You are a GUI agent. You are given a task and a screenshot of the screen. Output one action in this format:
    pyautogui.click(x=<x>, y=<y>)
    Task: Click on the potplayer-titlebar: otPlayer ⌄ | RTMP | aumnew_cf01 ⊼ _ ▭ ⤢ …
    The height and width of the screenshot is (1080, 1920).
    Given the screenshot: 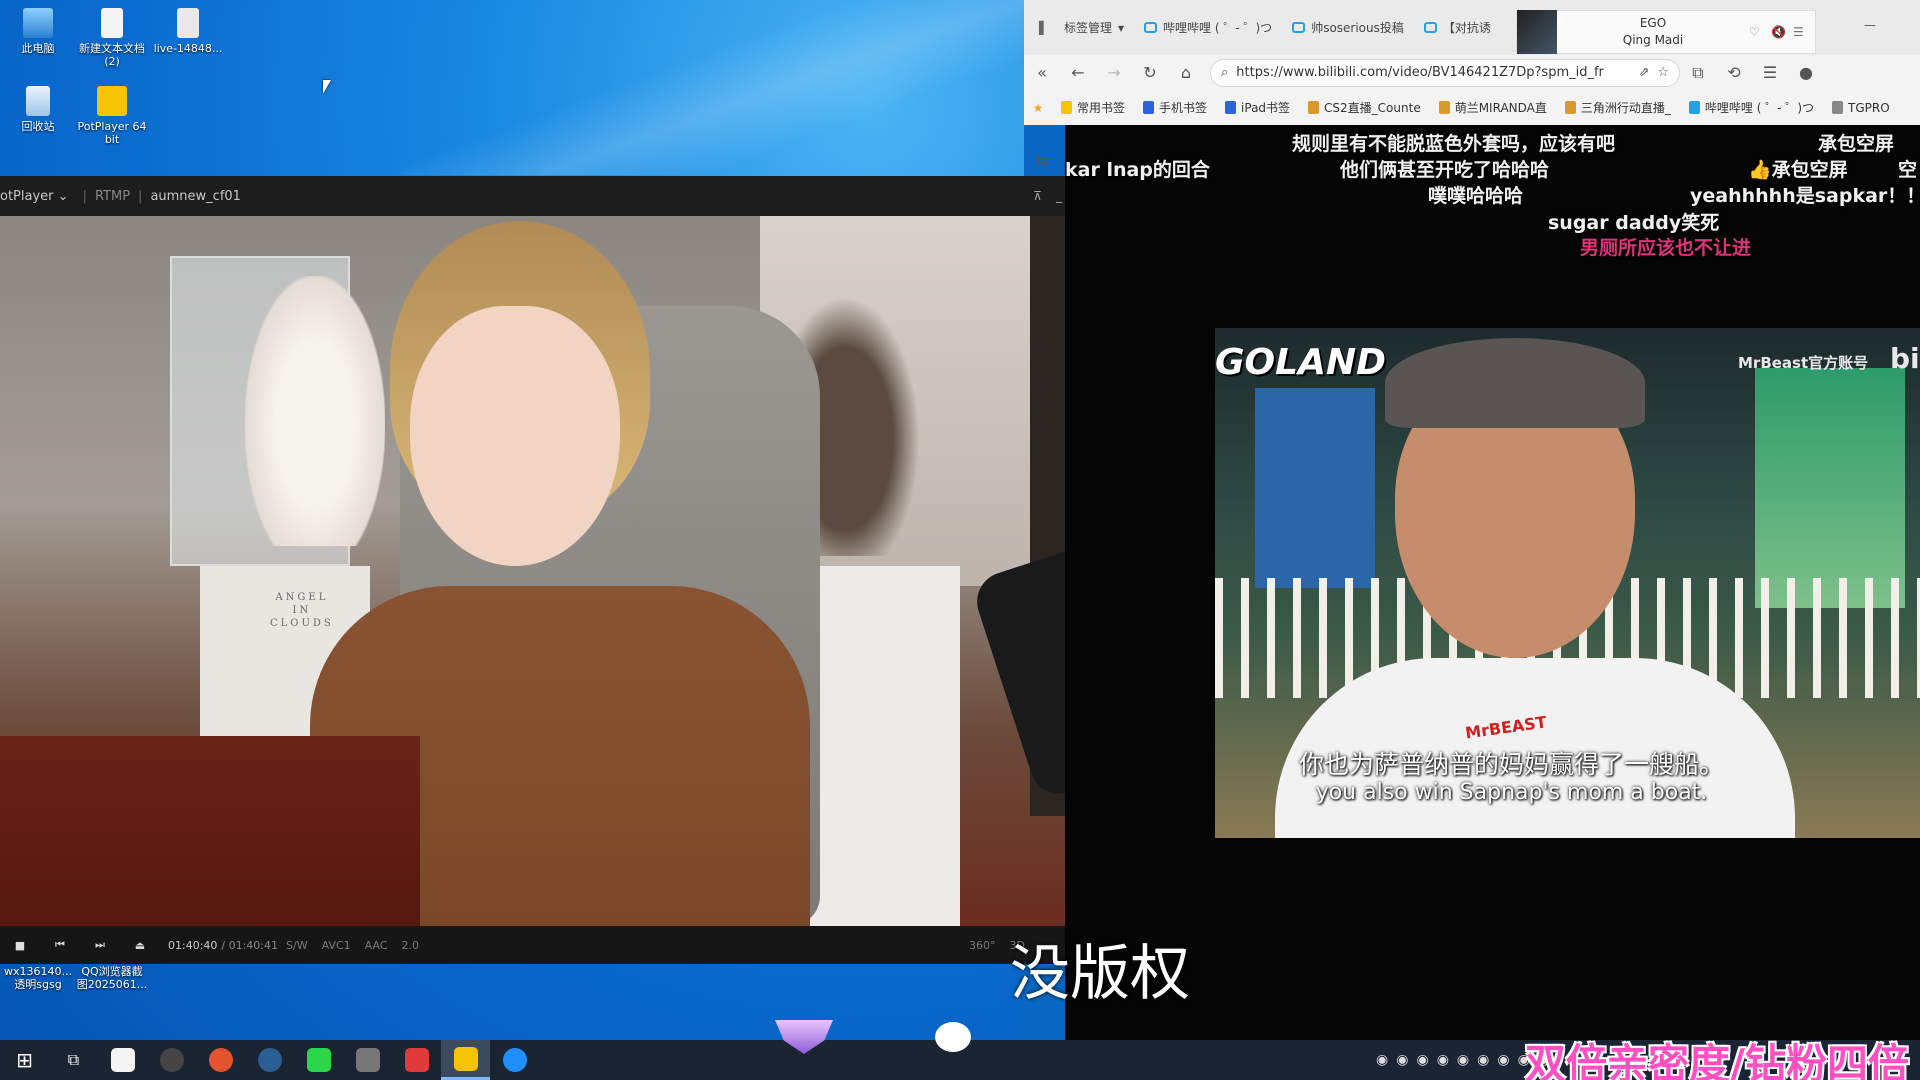 What is the action you would take?
    pyautogui.click(x=607, y=196)
    